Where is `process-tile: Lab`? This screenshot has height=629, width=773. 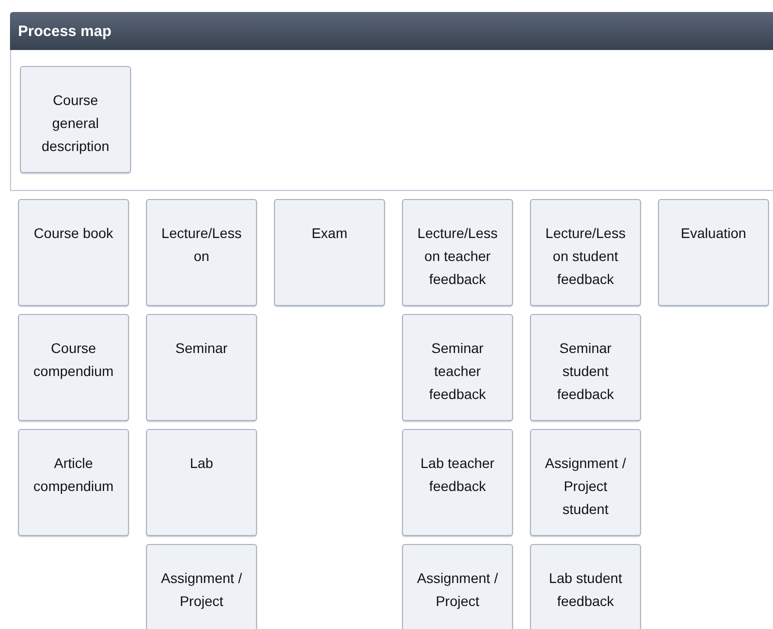 process-tile: Lab is located at coordinates (201, 482).